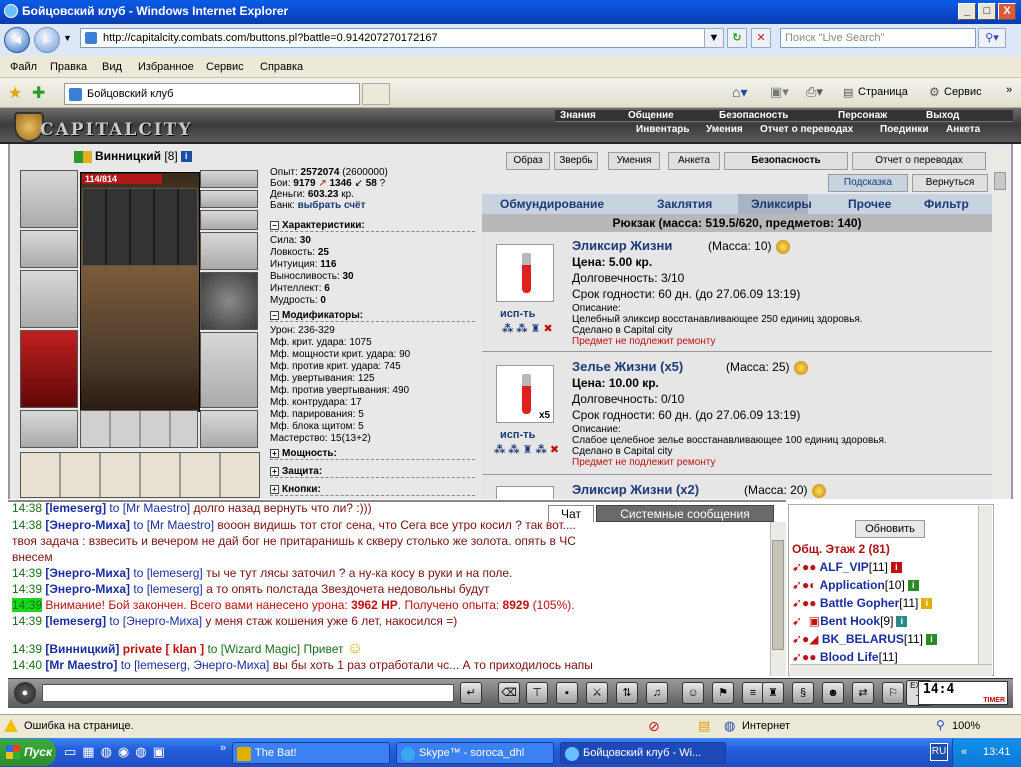 This screenshot has height=767, width=1021. I want to click on close-button: X, so click(1007, 11).